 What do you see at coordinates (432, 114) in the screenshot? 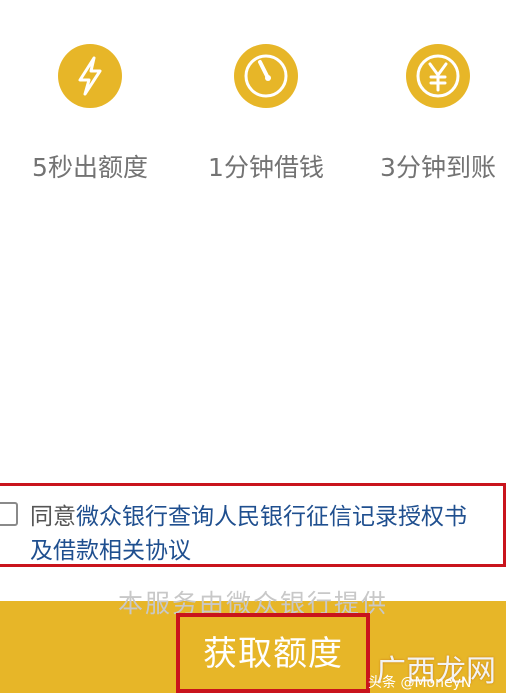
I see `feature-fast-arrival: 3分钟到账` at bounding box center [432, 114].